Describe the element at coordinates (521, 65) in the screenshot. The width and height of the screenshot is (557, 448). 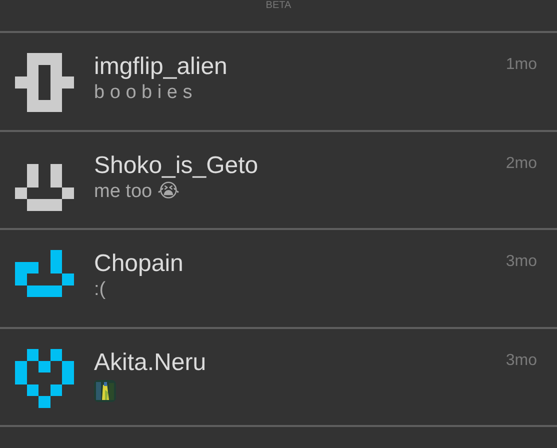
I see `timestamp: 1mo` at that location.